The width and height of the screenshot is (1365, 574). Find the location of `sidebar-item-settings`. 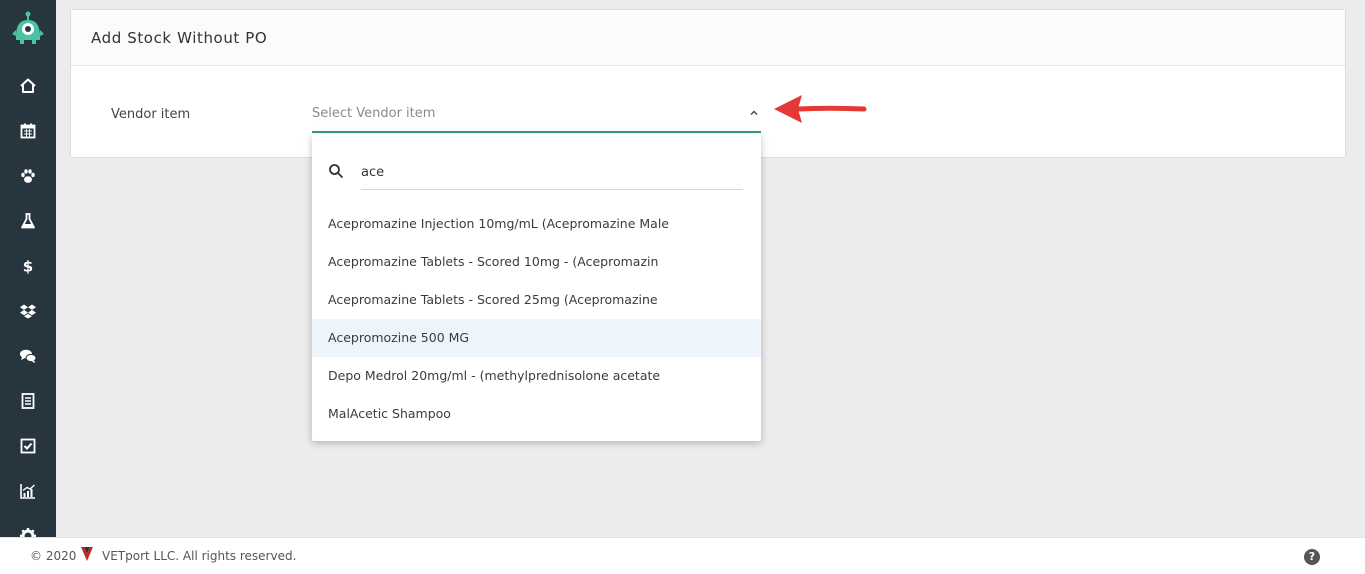

sidebar-item-settings is located at coordinates (28, 525).